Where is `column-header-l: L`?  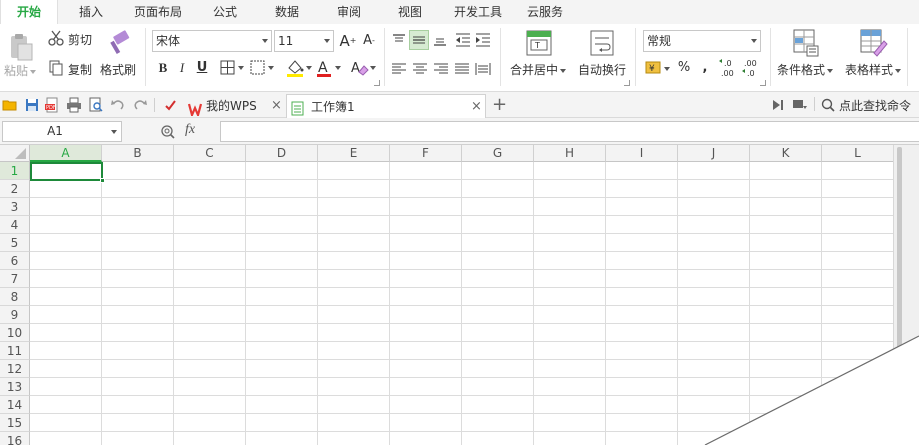 column-header-l: L is located at coordinates (857, 153).